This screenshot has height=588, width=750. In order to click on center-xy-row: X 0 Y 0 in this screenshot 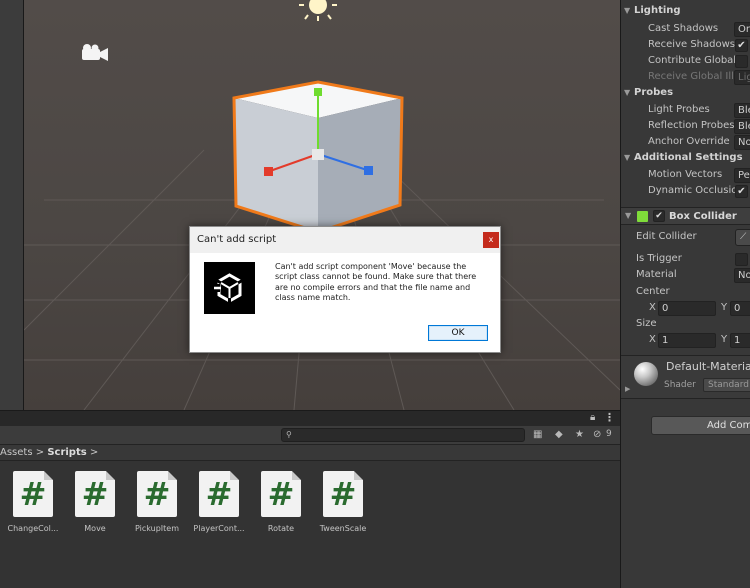, I will do `click(685, 309)`.